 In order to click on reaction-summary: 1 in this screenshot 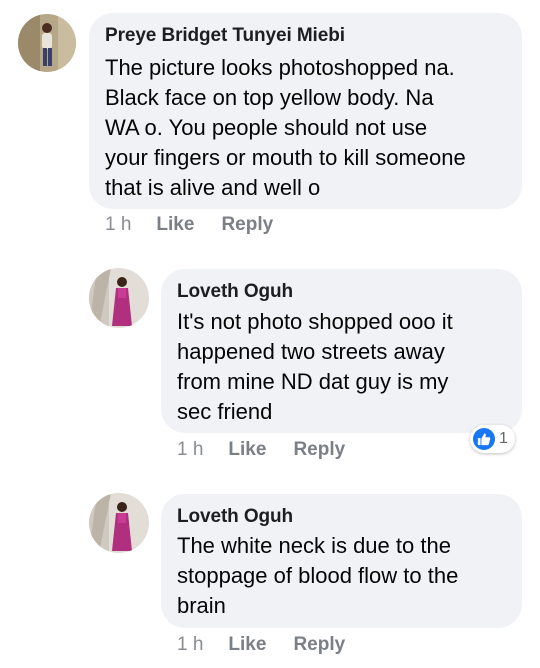, I will do `click(492, 439)`.